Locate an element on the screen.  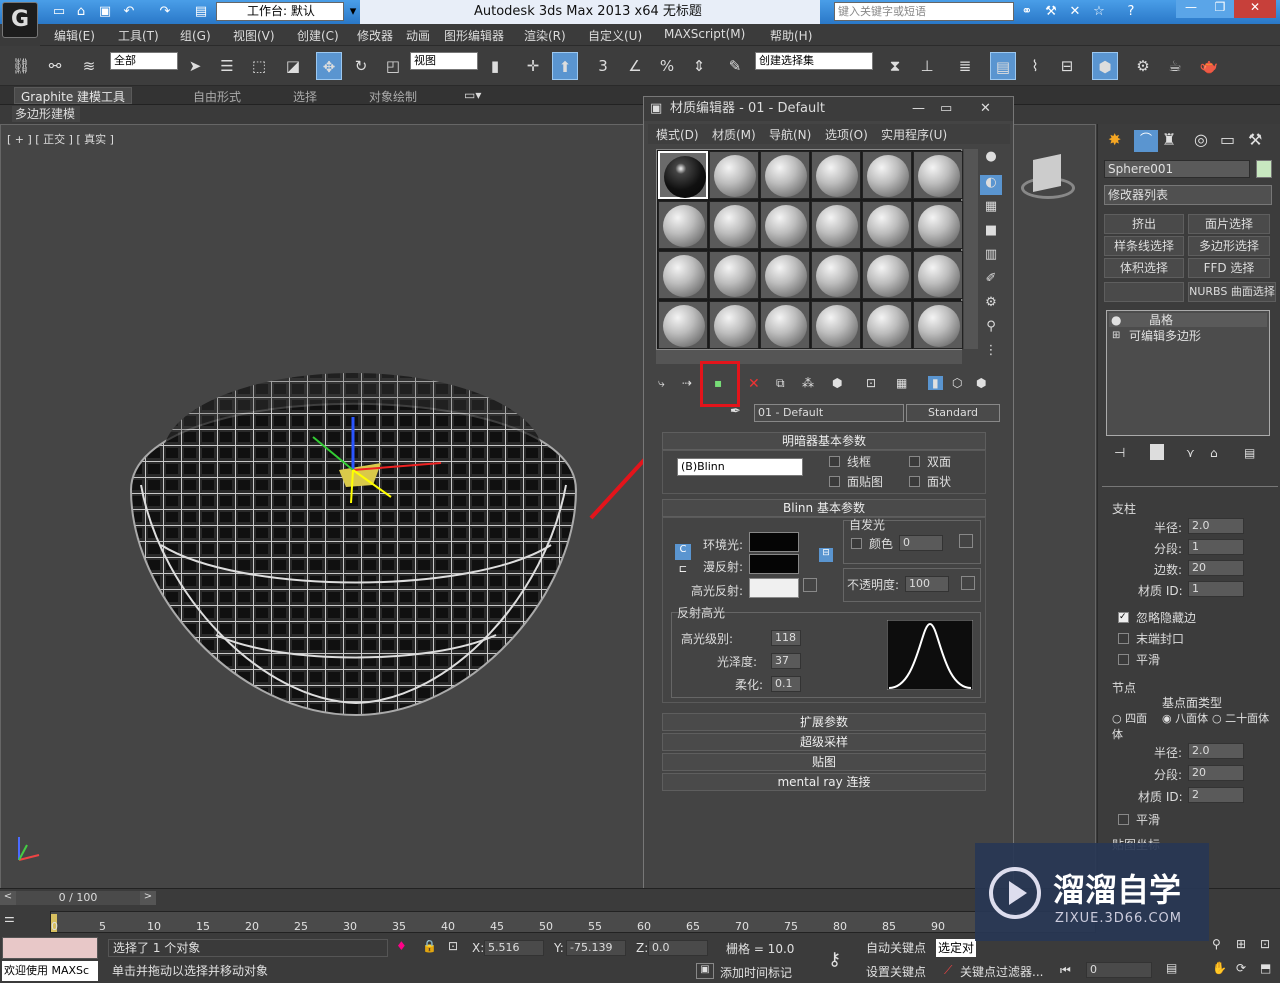
self-illum-spinner: 0 is located at coordinates (921, 543).